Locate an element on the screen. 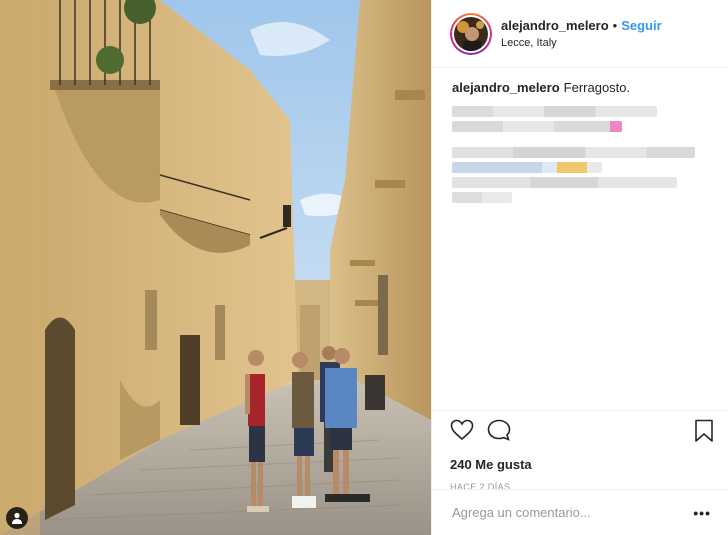 This screenshot has height=535, width=728. comment-bubble-icon is located at coordinates (499, 430).